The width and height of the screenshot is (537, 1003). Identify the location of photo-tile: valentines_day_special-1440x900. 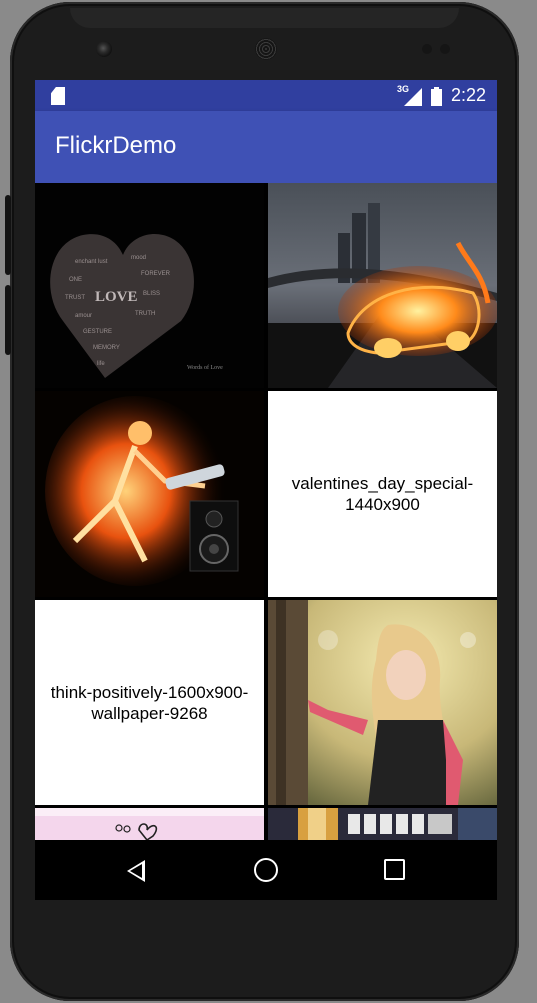
(382, 494).